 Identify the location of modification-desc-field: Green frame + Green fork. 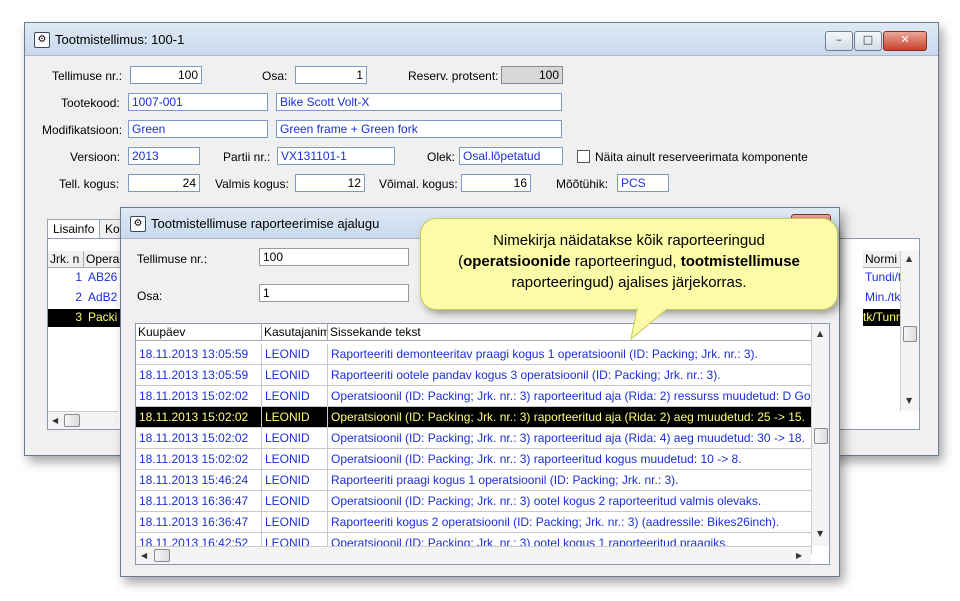
(419, 129).